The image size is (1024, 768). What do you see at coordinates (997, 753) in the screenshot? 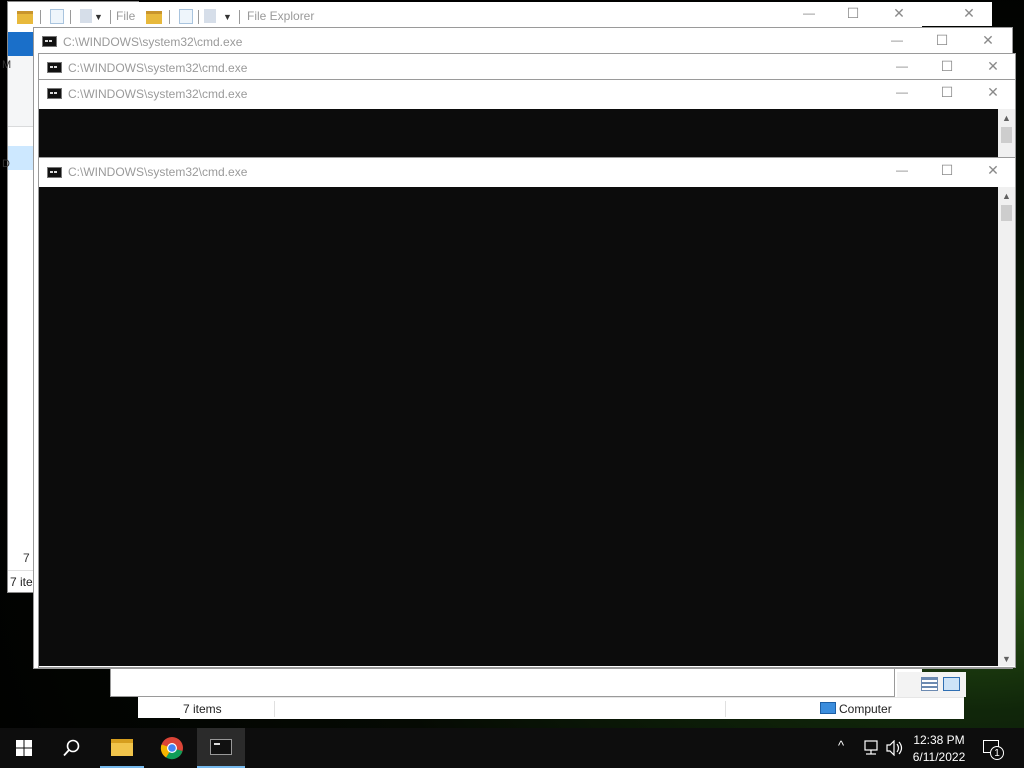
I see `notification-badge: 1` at bounding box center [997, 753].